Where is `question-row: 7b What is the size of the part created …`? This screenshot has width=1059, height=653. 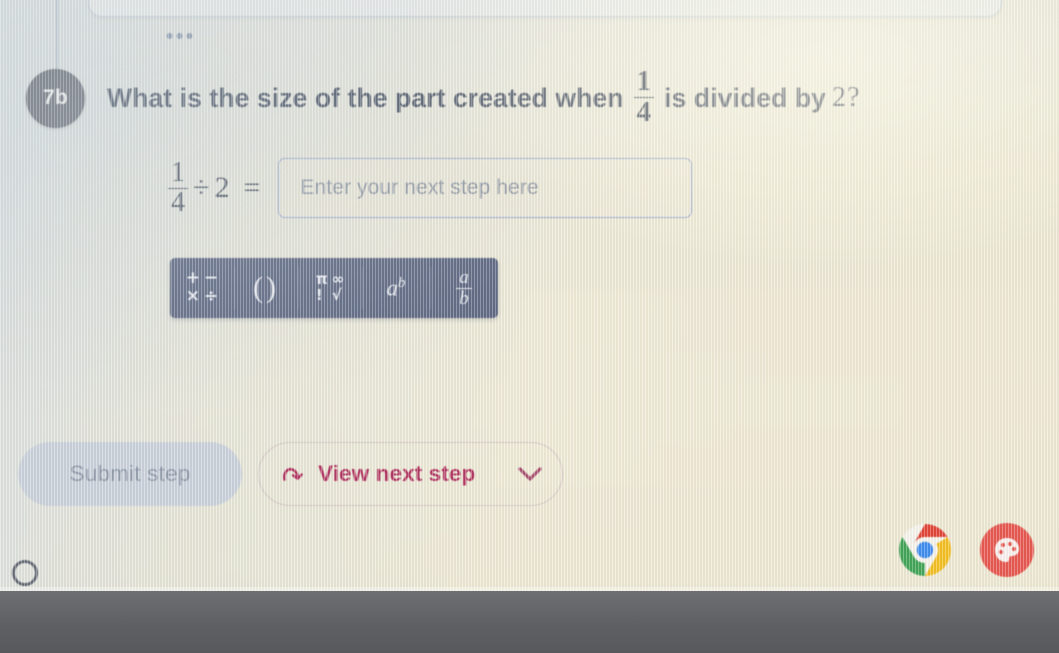
question-row: 7b What is the size of the part created … is located at coordinates (443, 96).